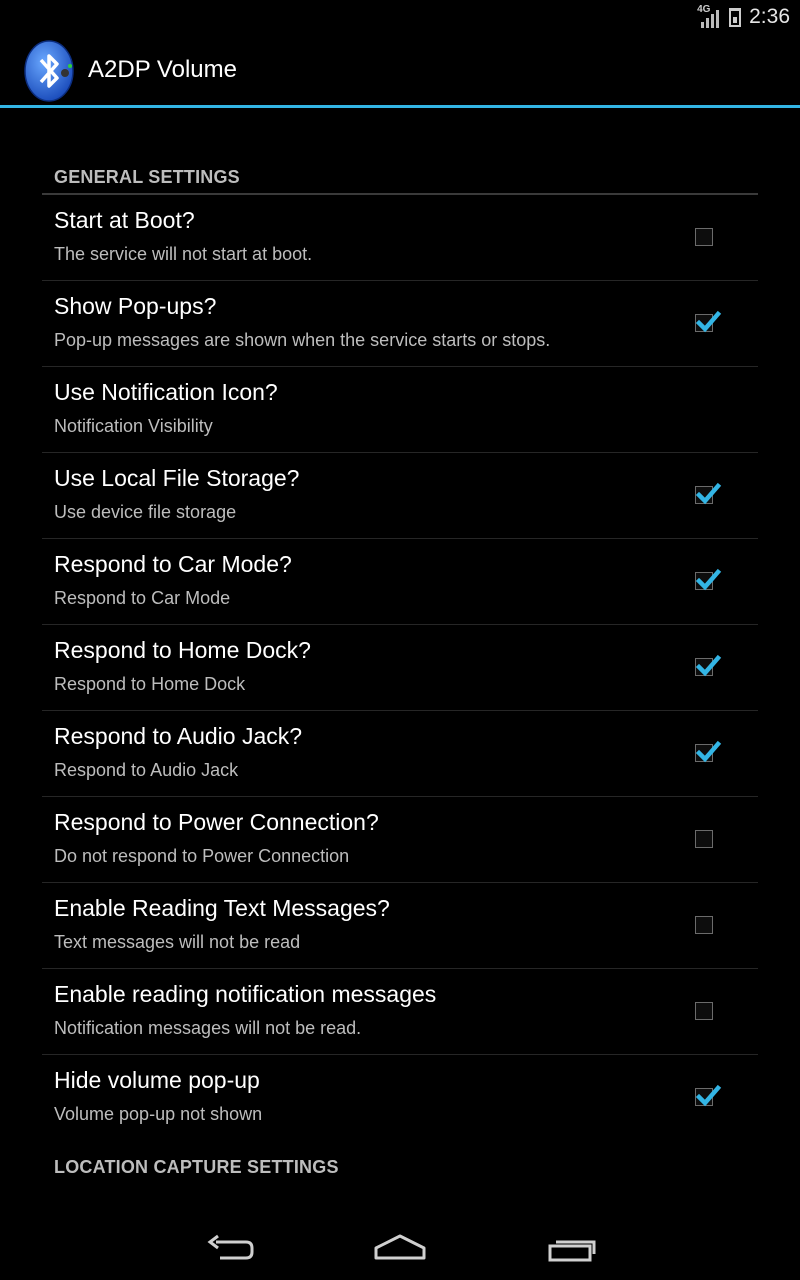  What do you see at coordinates (142, 598) in the screenshot?
I see `setting-summary: Respond to Car Mode` at bounding box center [142, 598].